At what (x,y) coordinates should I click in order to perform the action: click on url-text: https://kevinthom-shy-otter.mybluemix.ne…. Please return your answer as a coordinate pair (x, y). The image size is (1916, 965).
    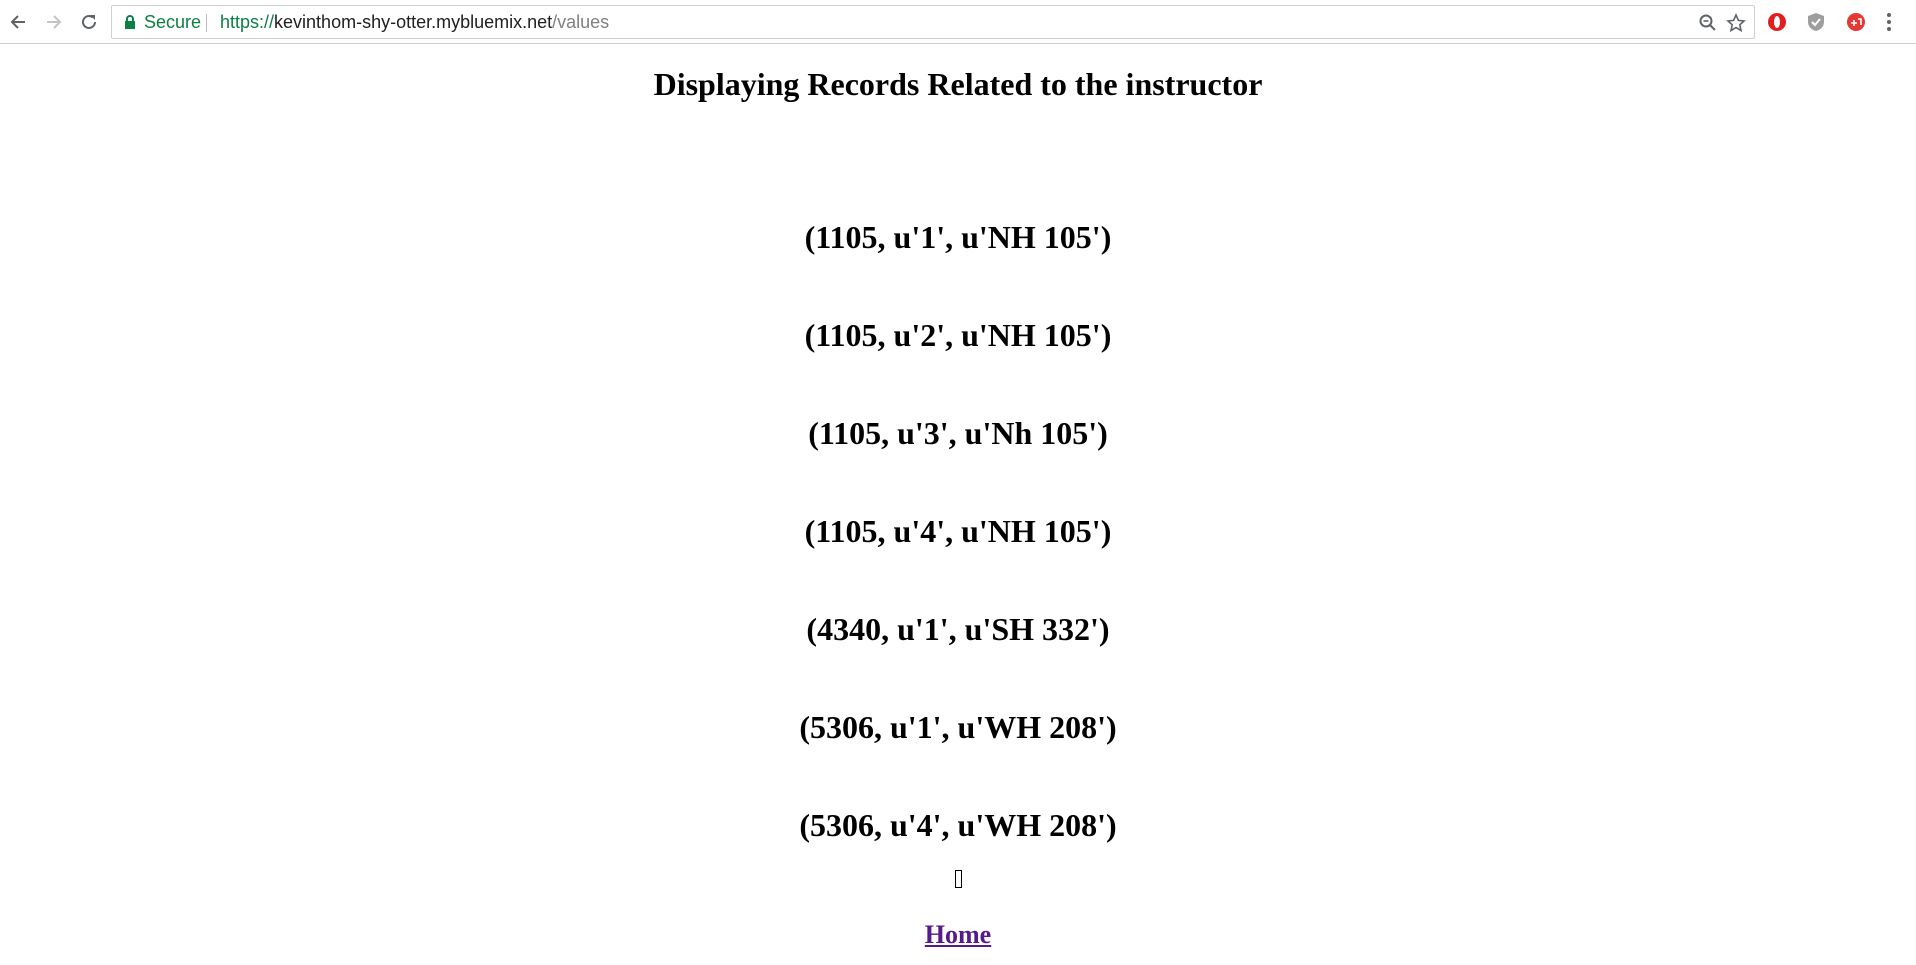
    Looking at the image, I should click on (414, 22).